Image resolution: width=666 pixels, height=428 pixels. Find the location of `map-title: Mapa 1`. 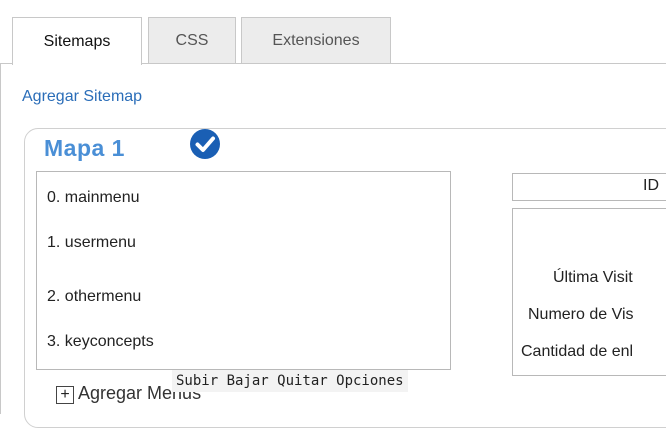

map-title: Mapa 1 is located at coordinates (84, 148).